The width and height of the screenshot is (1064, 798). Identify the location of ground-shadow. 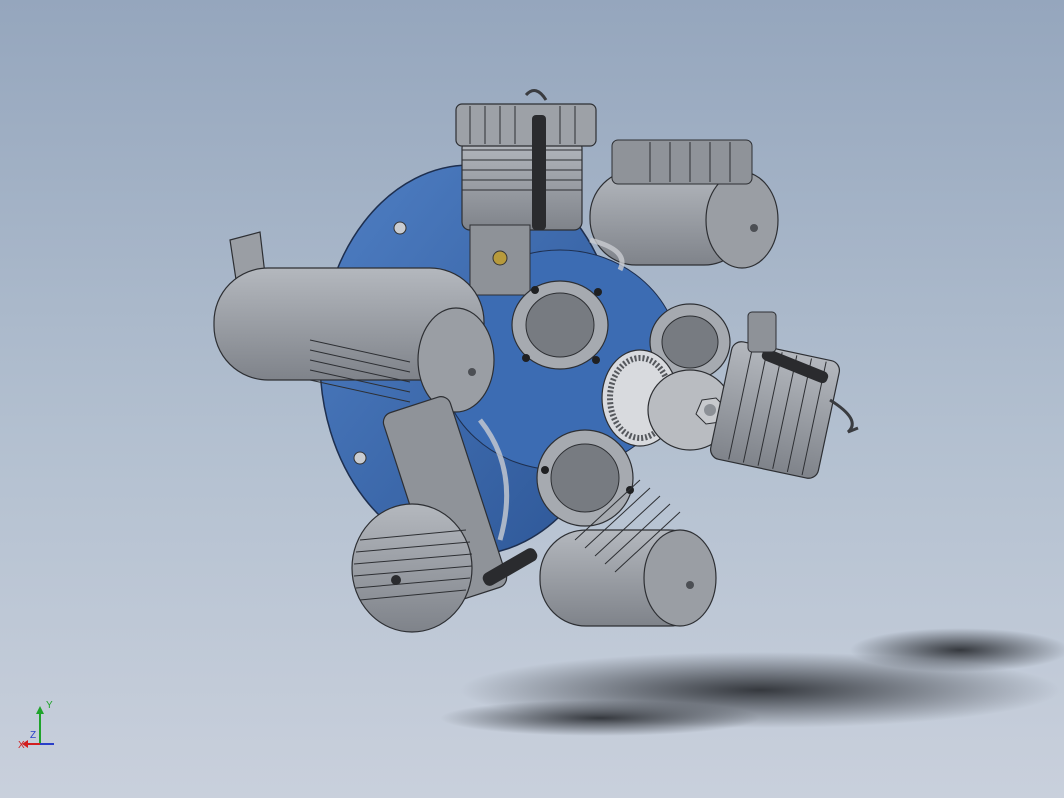
(752, 682).